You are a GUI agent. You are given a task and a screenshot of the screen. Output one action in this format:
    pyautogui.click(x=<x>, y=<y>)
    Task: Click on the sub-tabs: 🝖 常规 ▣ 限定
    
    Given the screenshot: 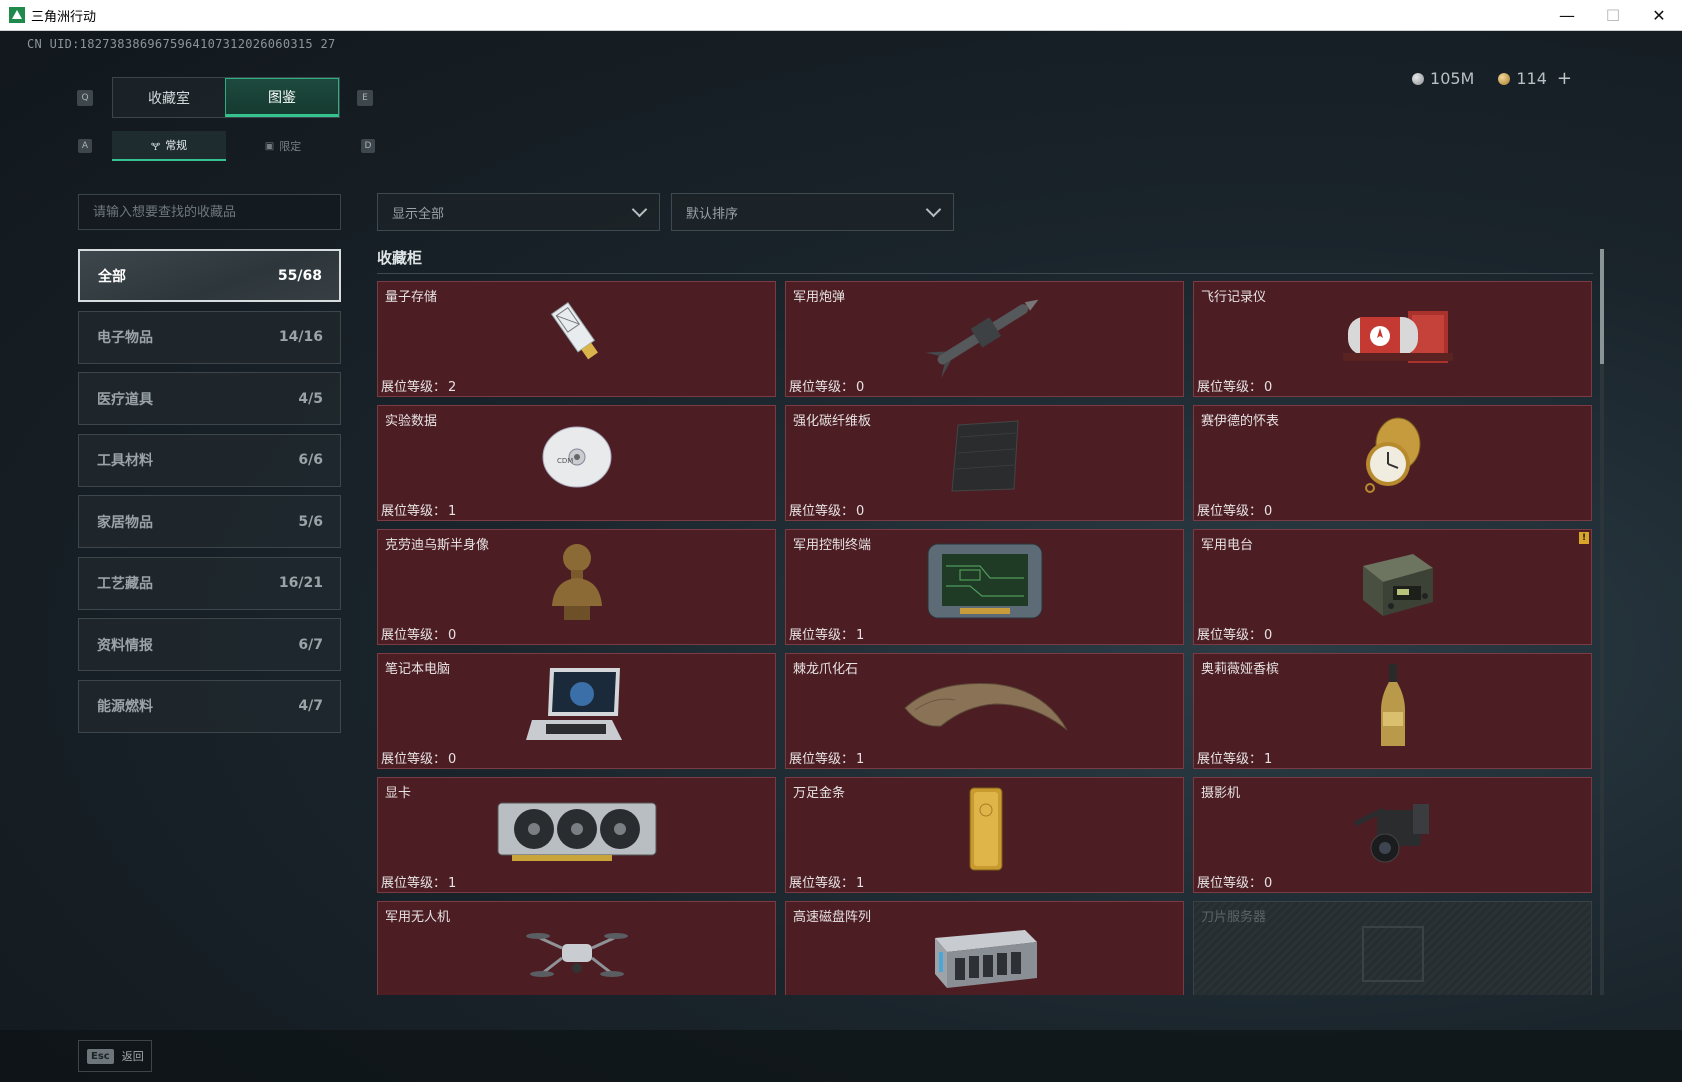 What is the action you would take?
    pyautogui.click(x=226, y=146)
    